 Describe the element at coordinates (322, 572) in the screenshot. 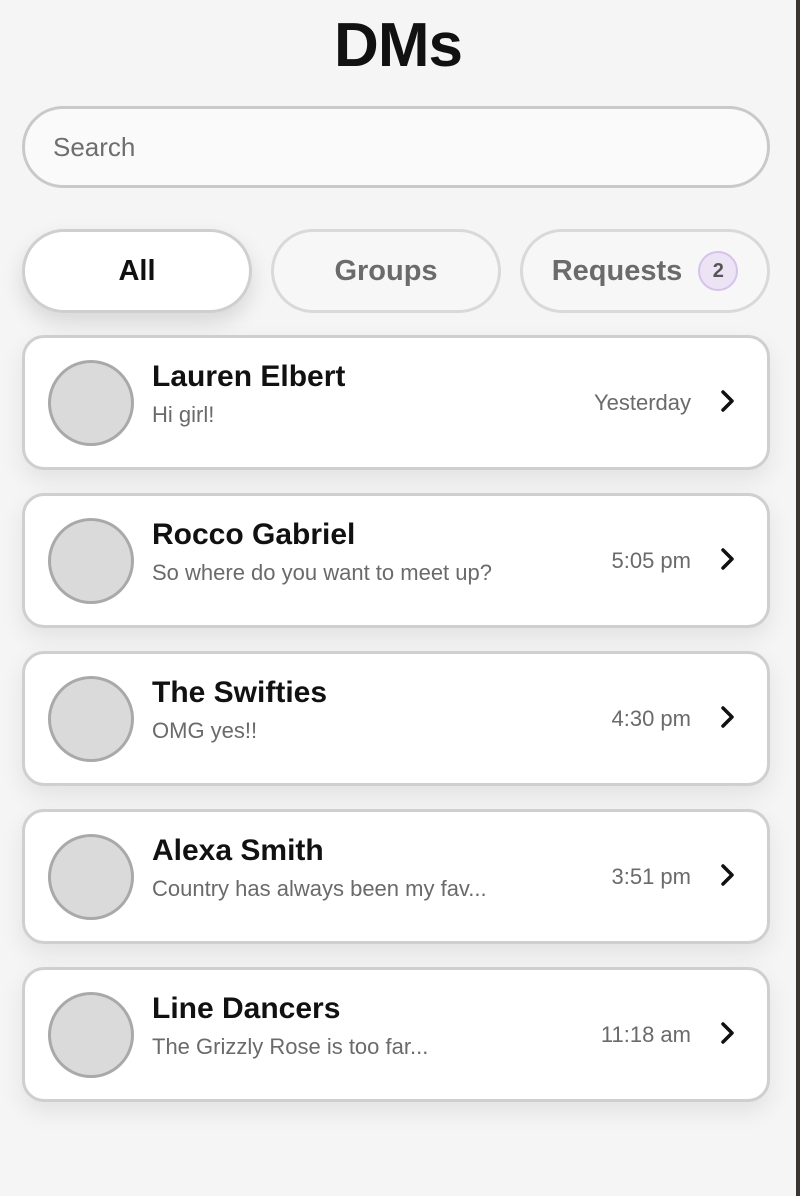

I see `message-preview: So where do you want to meet up?` at that location.